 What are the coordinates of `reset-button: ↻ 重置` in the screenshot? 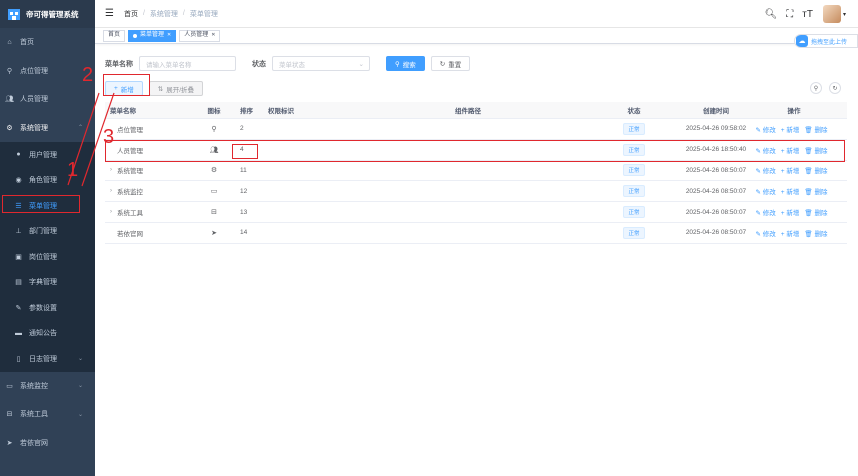 It's located at (450, 63).